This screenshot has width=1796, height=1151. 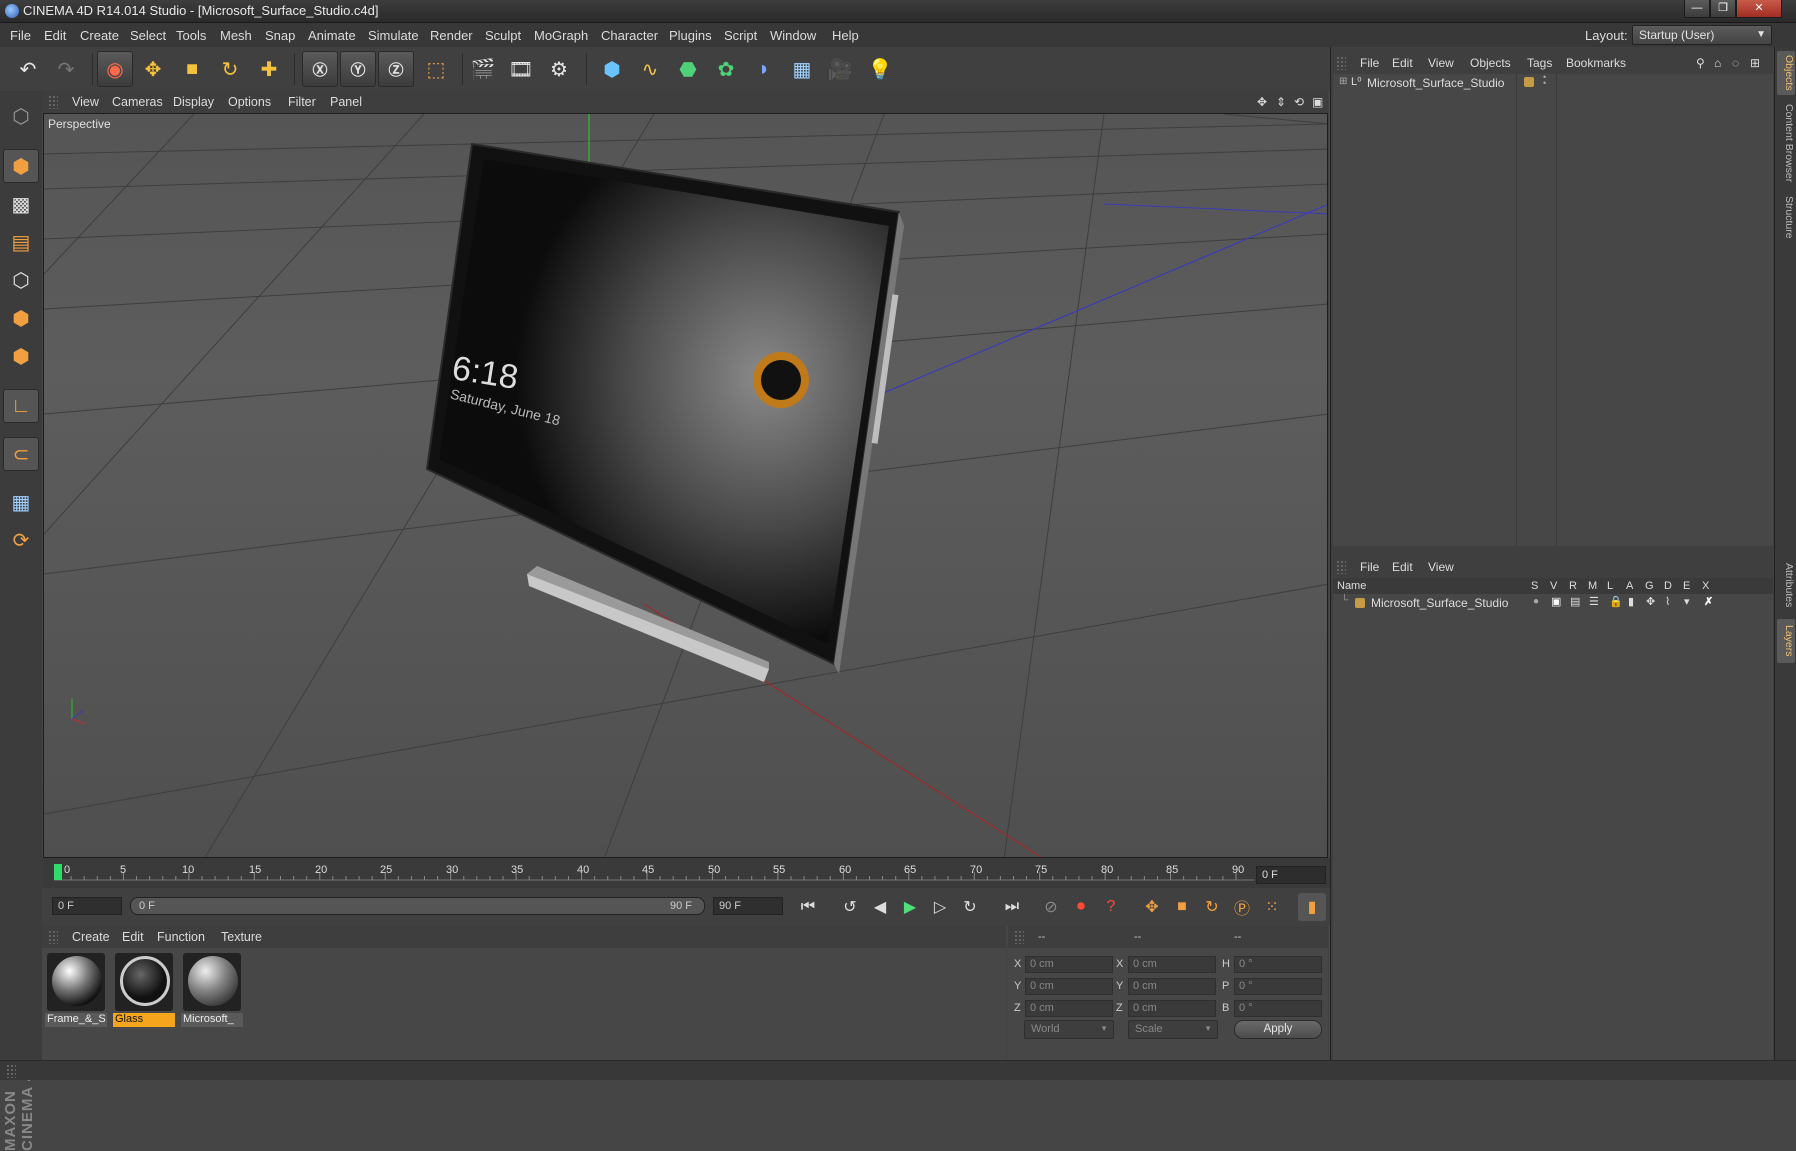 What do you see at coordinates (1369, 567) in the screenshot?
I see `layer-menu-file: File` at bounding box center [1369, 567].